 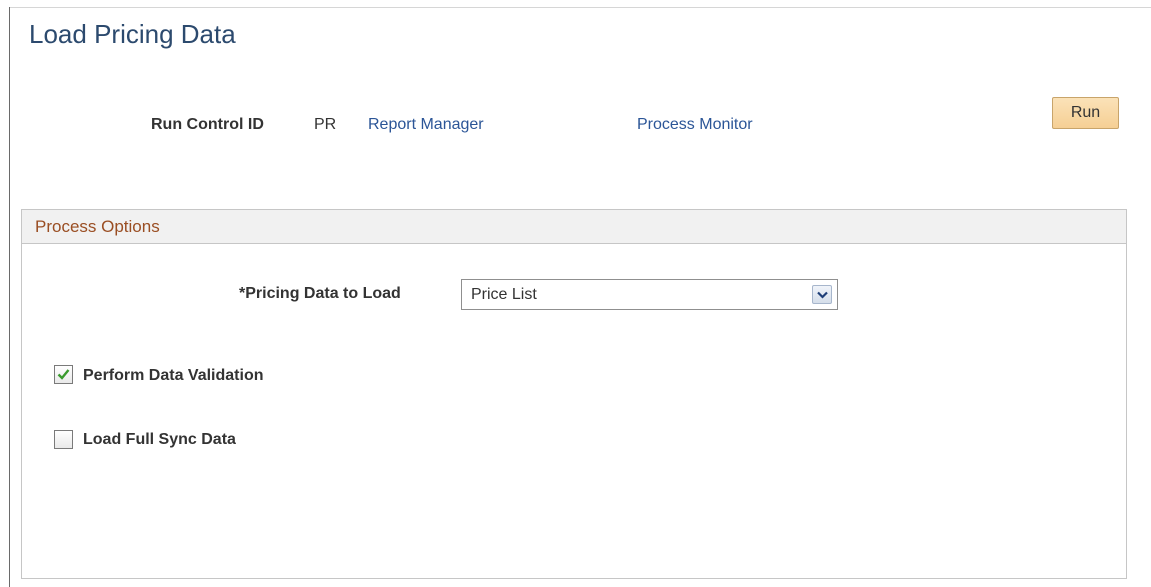 I want to click on pricing-data-label: *Pricing Data to Load, so click(x=320, y=293).